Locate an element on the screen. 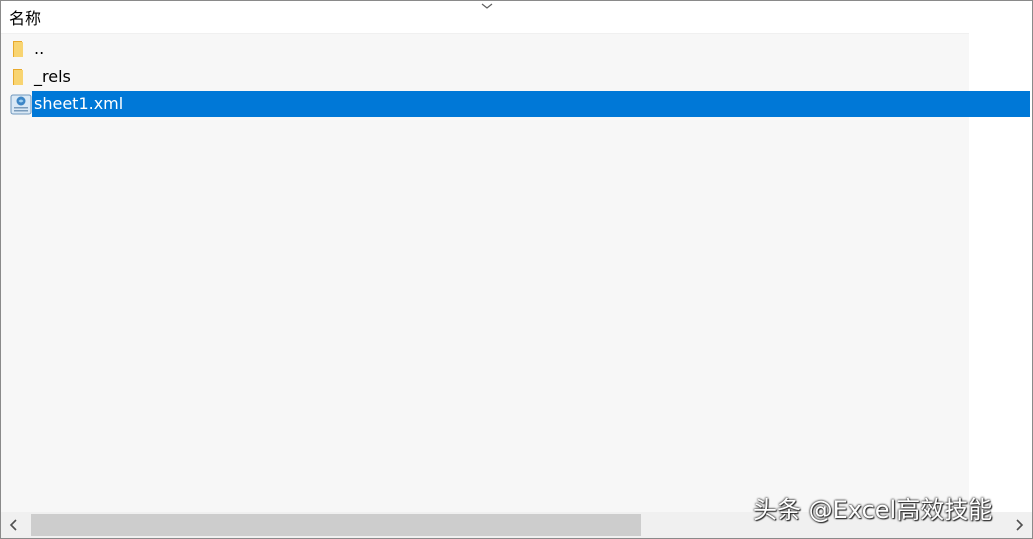 This screenshot has width=1033, height=539. list-item-sheet1-xml: sheet1.xml is located at coordinates (516, 104).